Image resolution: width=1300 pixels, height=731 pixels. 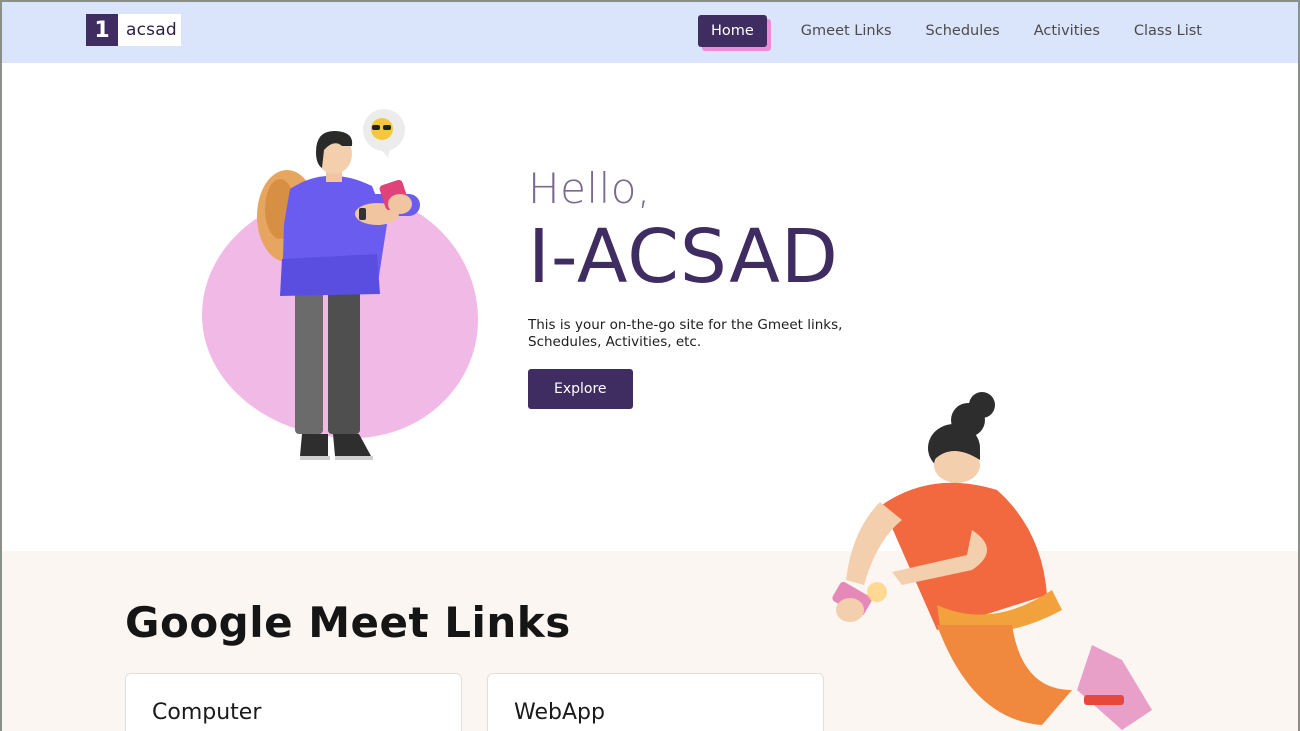 I want to click on sunglasses-emoji-icon, so click(x=384, y=133).